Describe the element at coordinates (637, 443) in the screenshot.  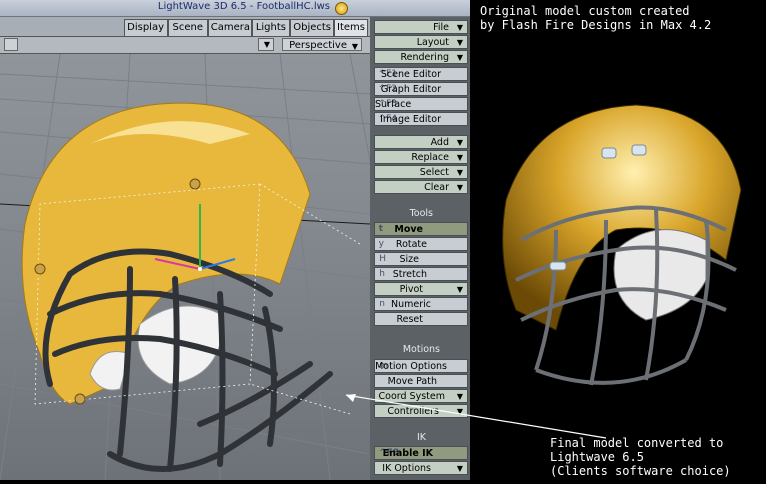
I see `note-line: Final model converted to` at that location.